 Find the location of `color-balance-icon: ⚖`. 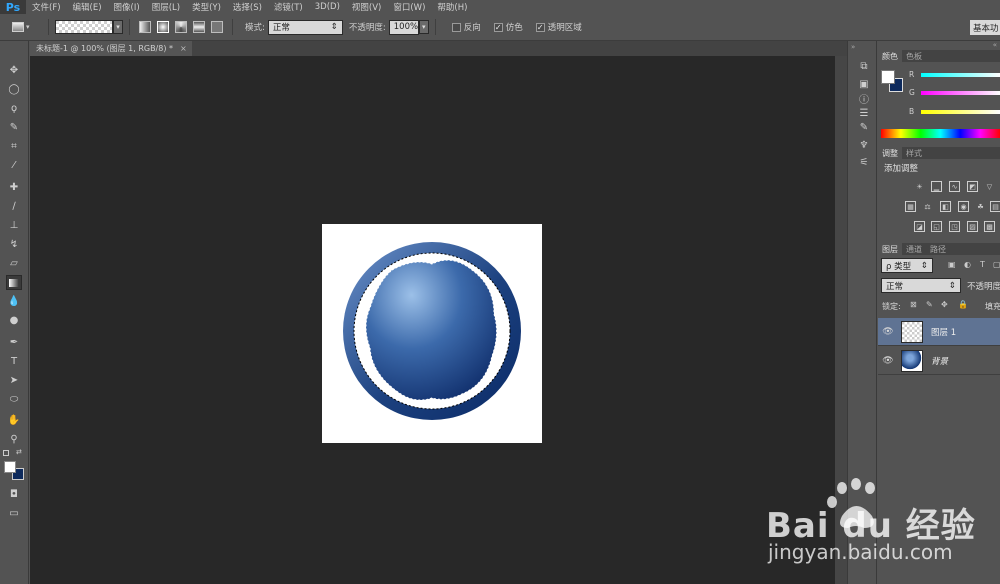

color-balance-icon: ⚖ is located at coordinates (927, 206).